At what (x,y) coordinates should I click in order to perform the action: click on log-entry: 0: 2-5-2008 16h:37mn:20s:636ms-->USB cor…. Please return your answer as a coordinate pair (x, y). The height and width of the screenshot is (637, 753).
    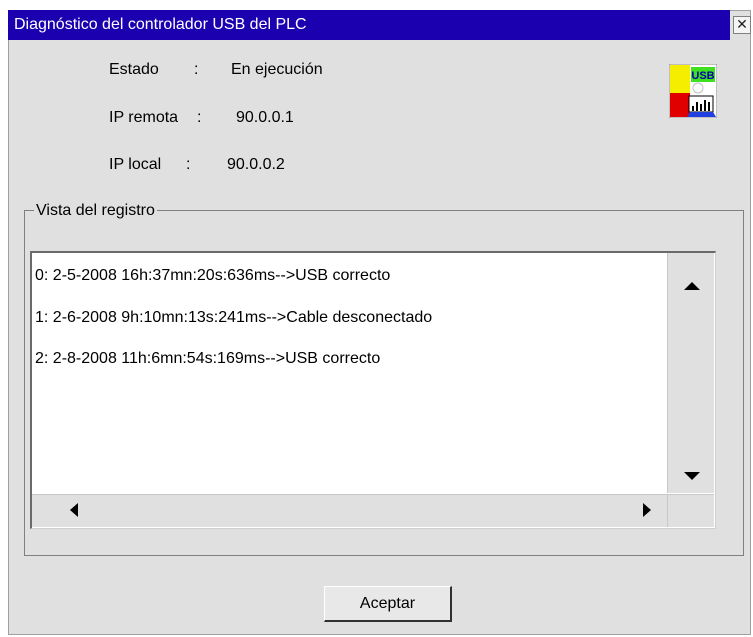
    Looking at the image, I should click on (212, 276).